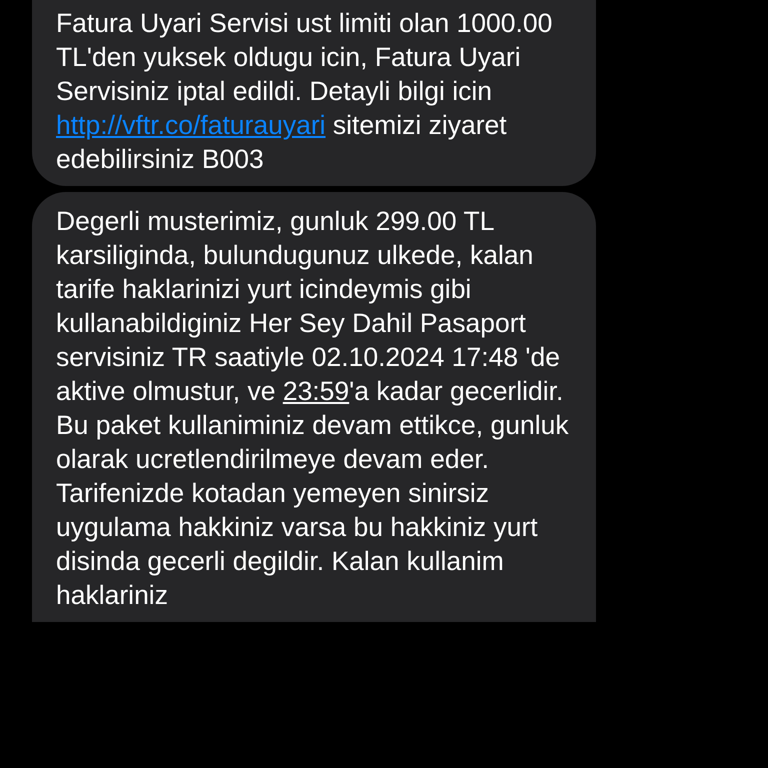 This screenshot has width=768, height=768. I want to click on link: http://vftr.co/faturauyari, so click(191, 125).